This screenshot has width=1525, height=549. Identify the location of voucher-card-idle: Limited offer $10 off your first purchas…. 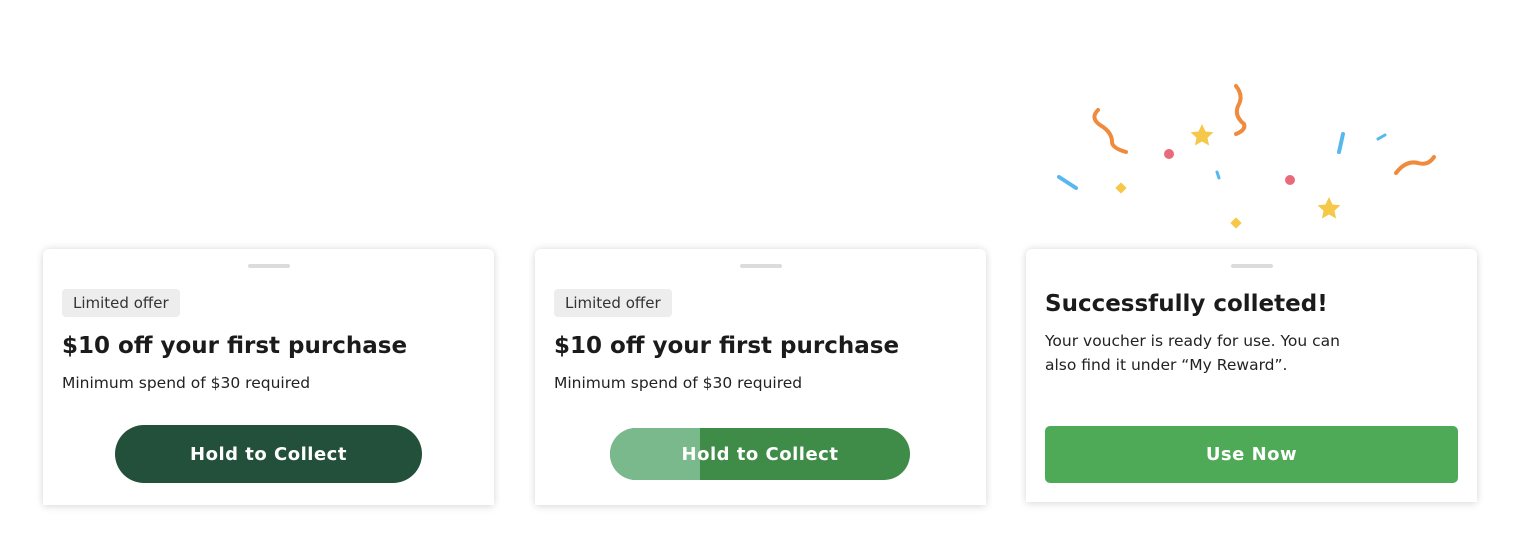
(268, 377).